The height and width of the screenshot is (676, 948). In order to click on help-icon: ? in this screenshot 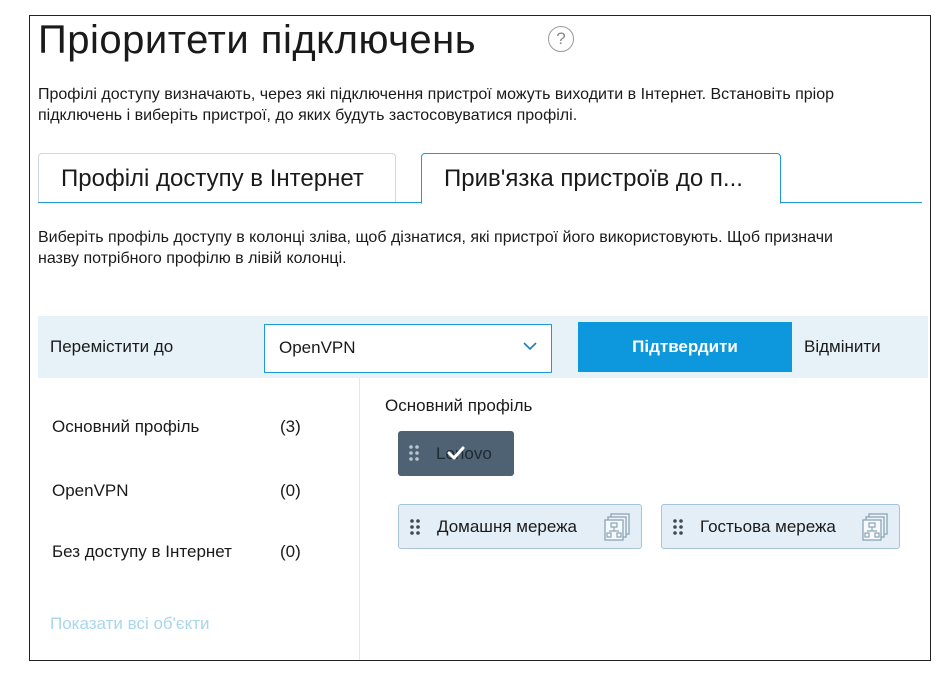, I will do `click(561, 39)`.